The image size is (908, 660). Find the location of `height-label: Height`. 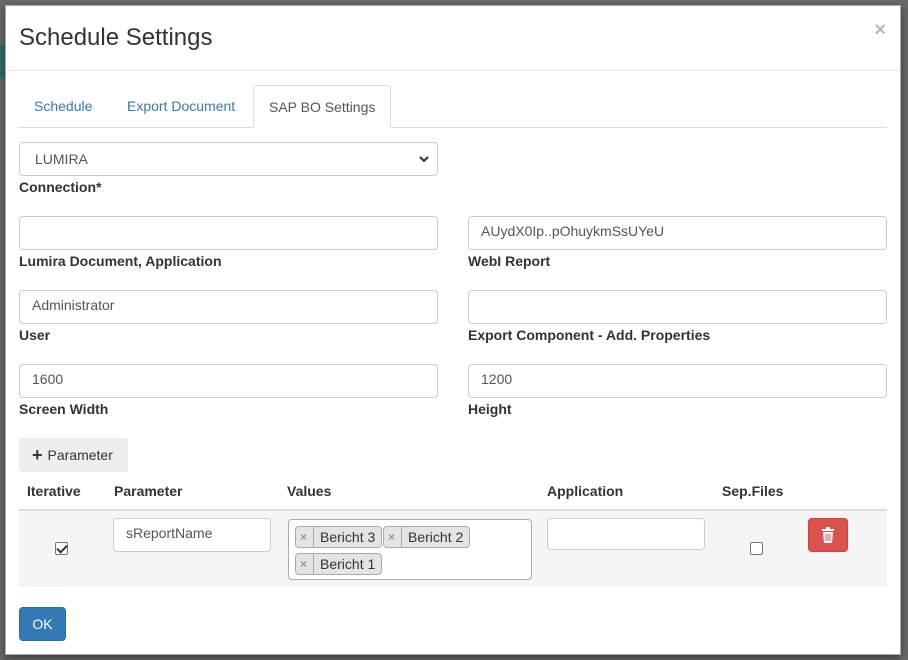

height-label: Height is located at coordinates (490, 409).